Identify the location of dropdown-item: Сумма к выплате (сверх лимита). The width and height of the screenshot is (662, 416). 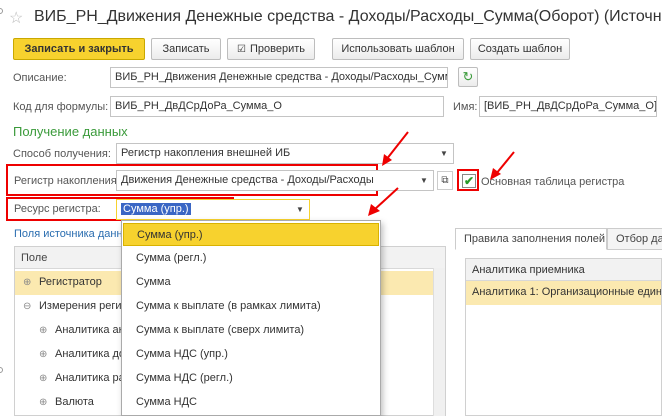
(251, 330).